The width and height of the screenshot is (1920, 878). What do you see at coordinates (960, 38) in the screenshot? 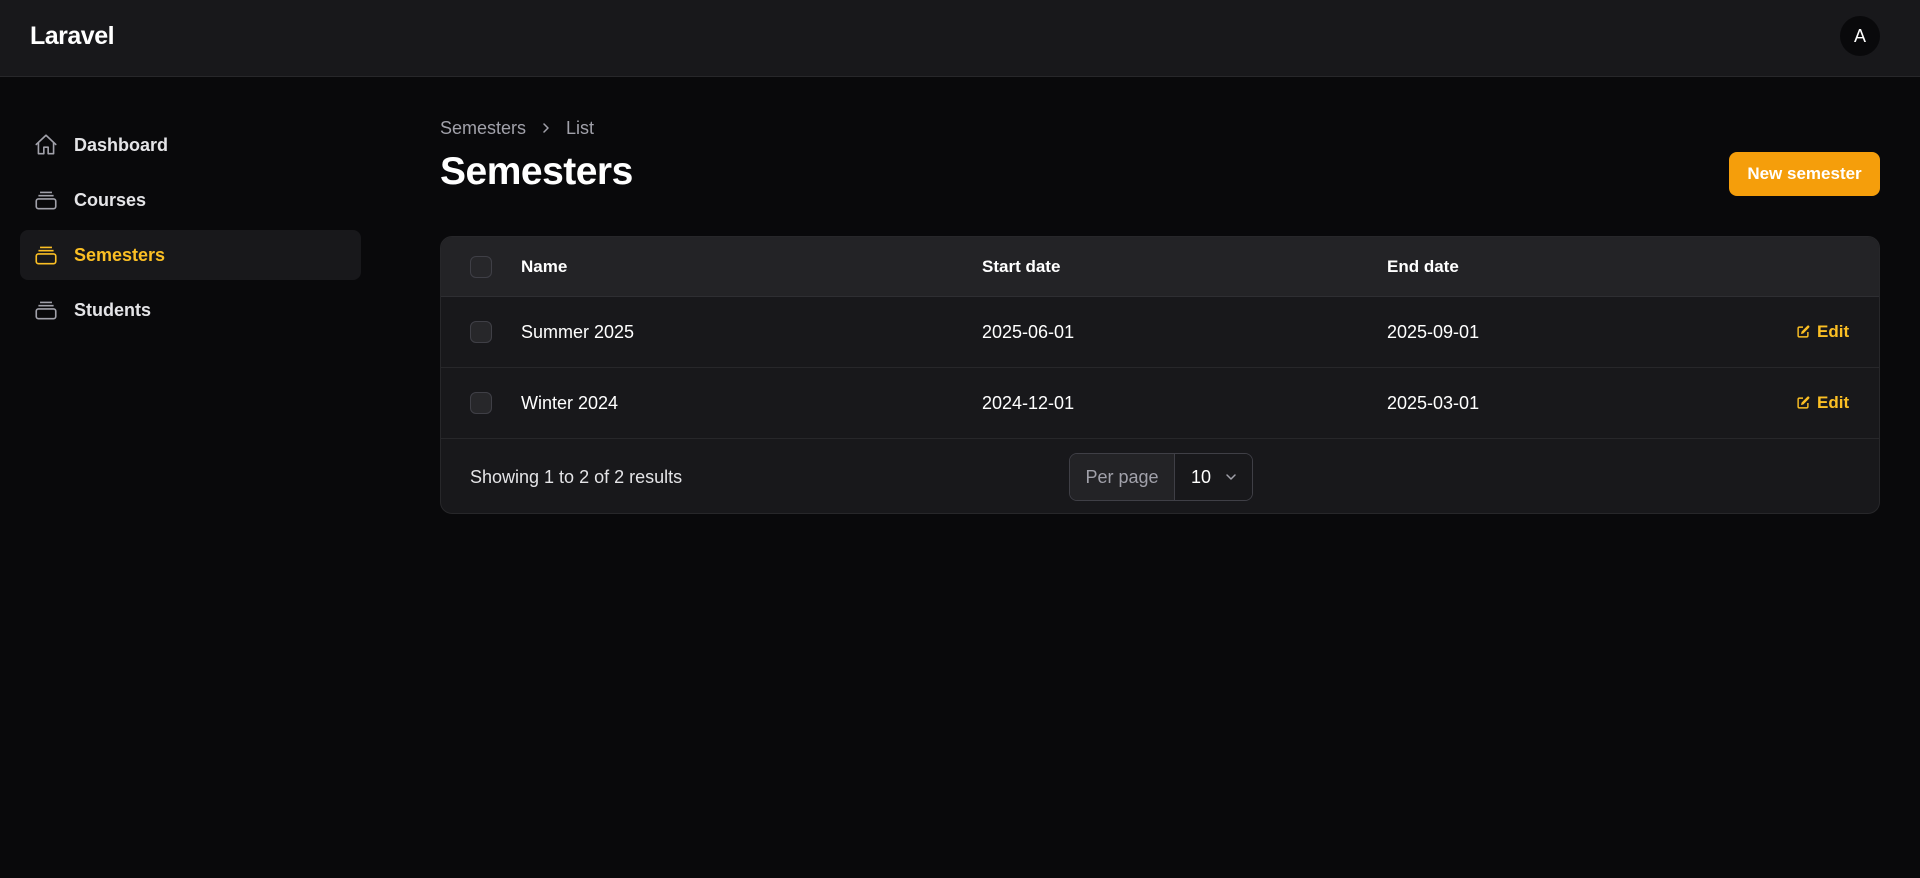
I see `top-bar: Laravel A` at bounding box center [960, 38].